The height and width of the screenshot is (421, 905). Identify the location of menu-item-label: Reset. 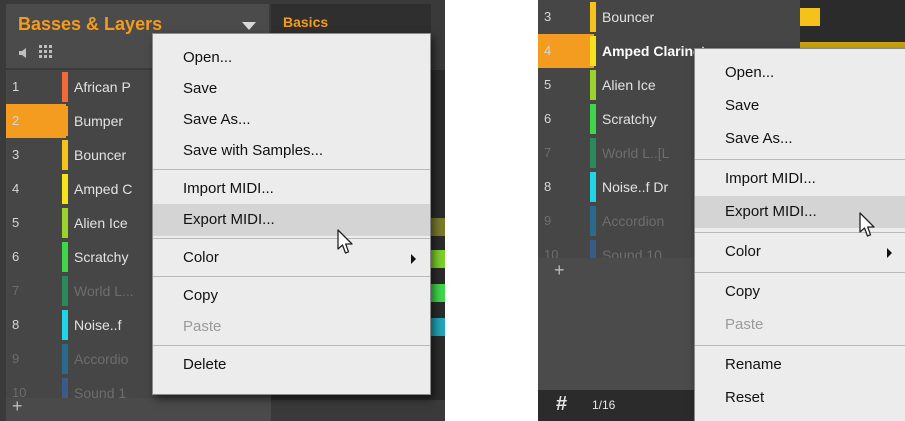
(745, 397).